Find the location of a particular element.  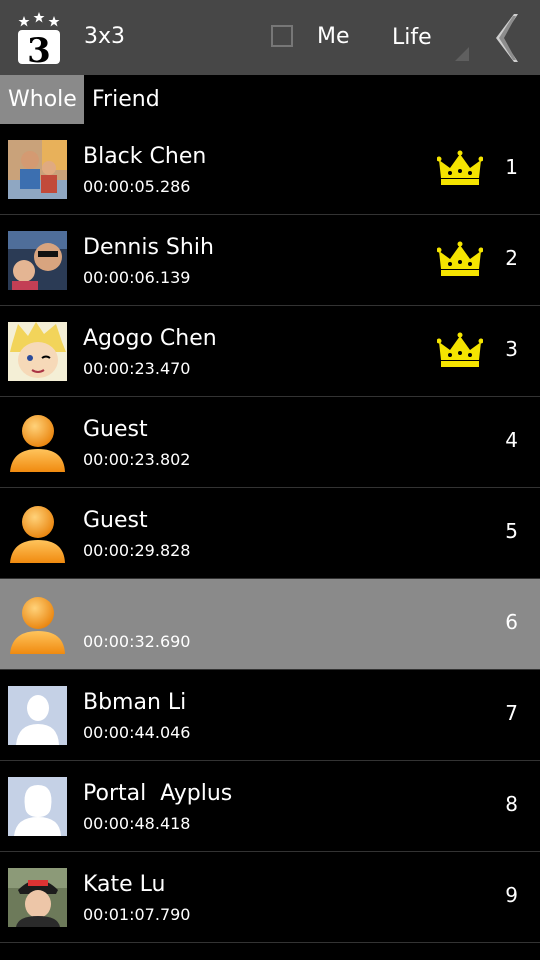

dropdown-corner-icon is located at coordinates (462, 54).